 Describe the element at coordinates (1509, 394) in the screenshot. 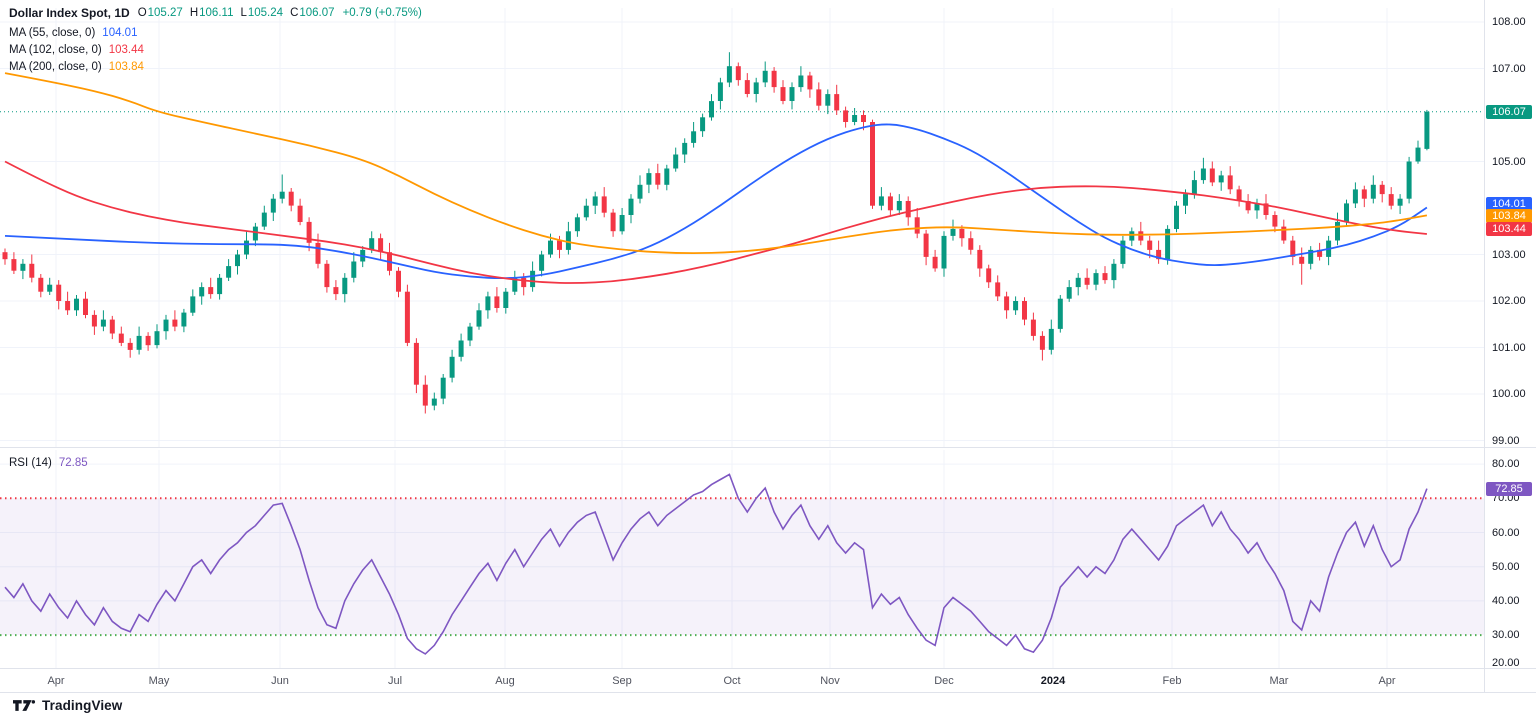

I see `price-tick: 100.00` at that location.